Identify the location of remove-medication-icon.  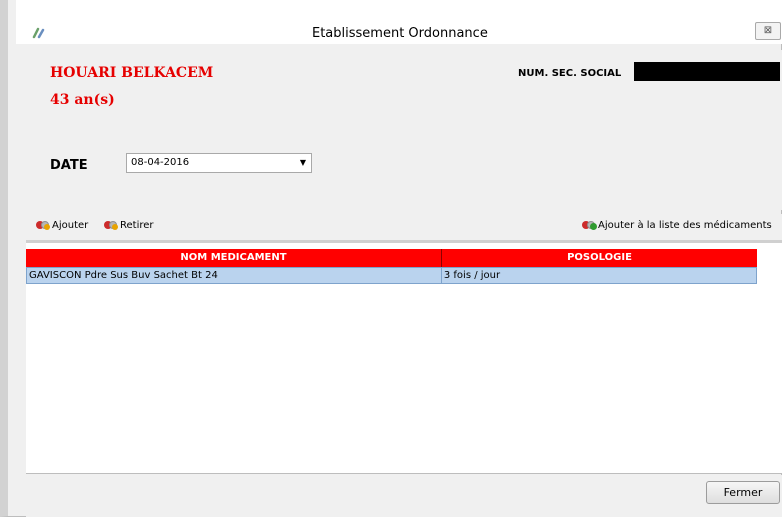
(111, 225).